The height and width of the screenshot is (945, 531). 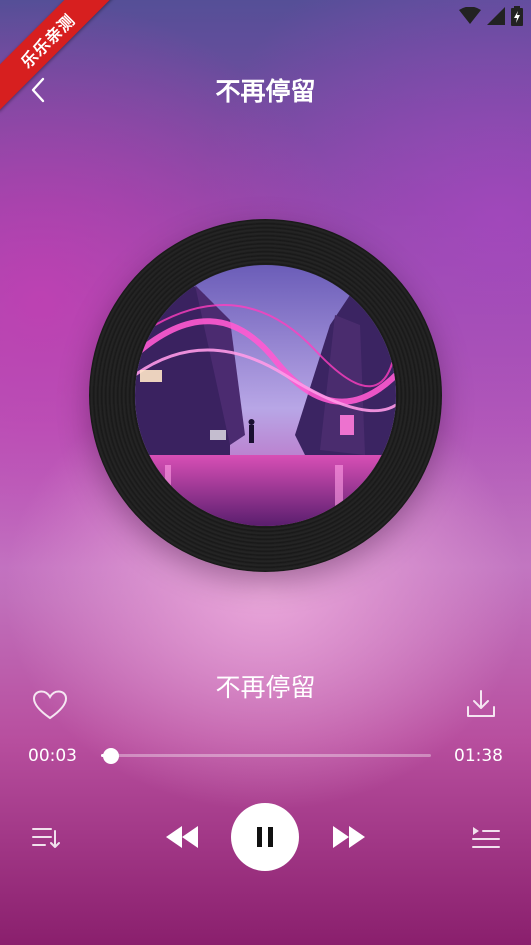 I want to click on rewind-icon, so click(x=182, y=837).